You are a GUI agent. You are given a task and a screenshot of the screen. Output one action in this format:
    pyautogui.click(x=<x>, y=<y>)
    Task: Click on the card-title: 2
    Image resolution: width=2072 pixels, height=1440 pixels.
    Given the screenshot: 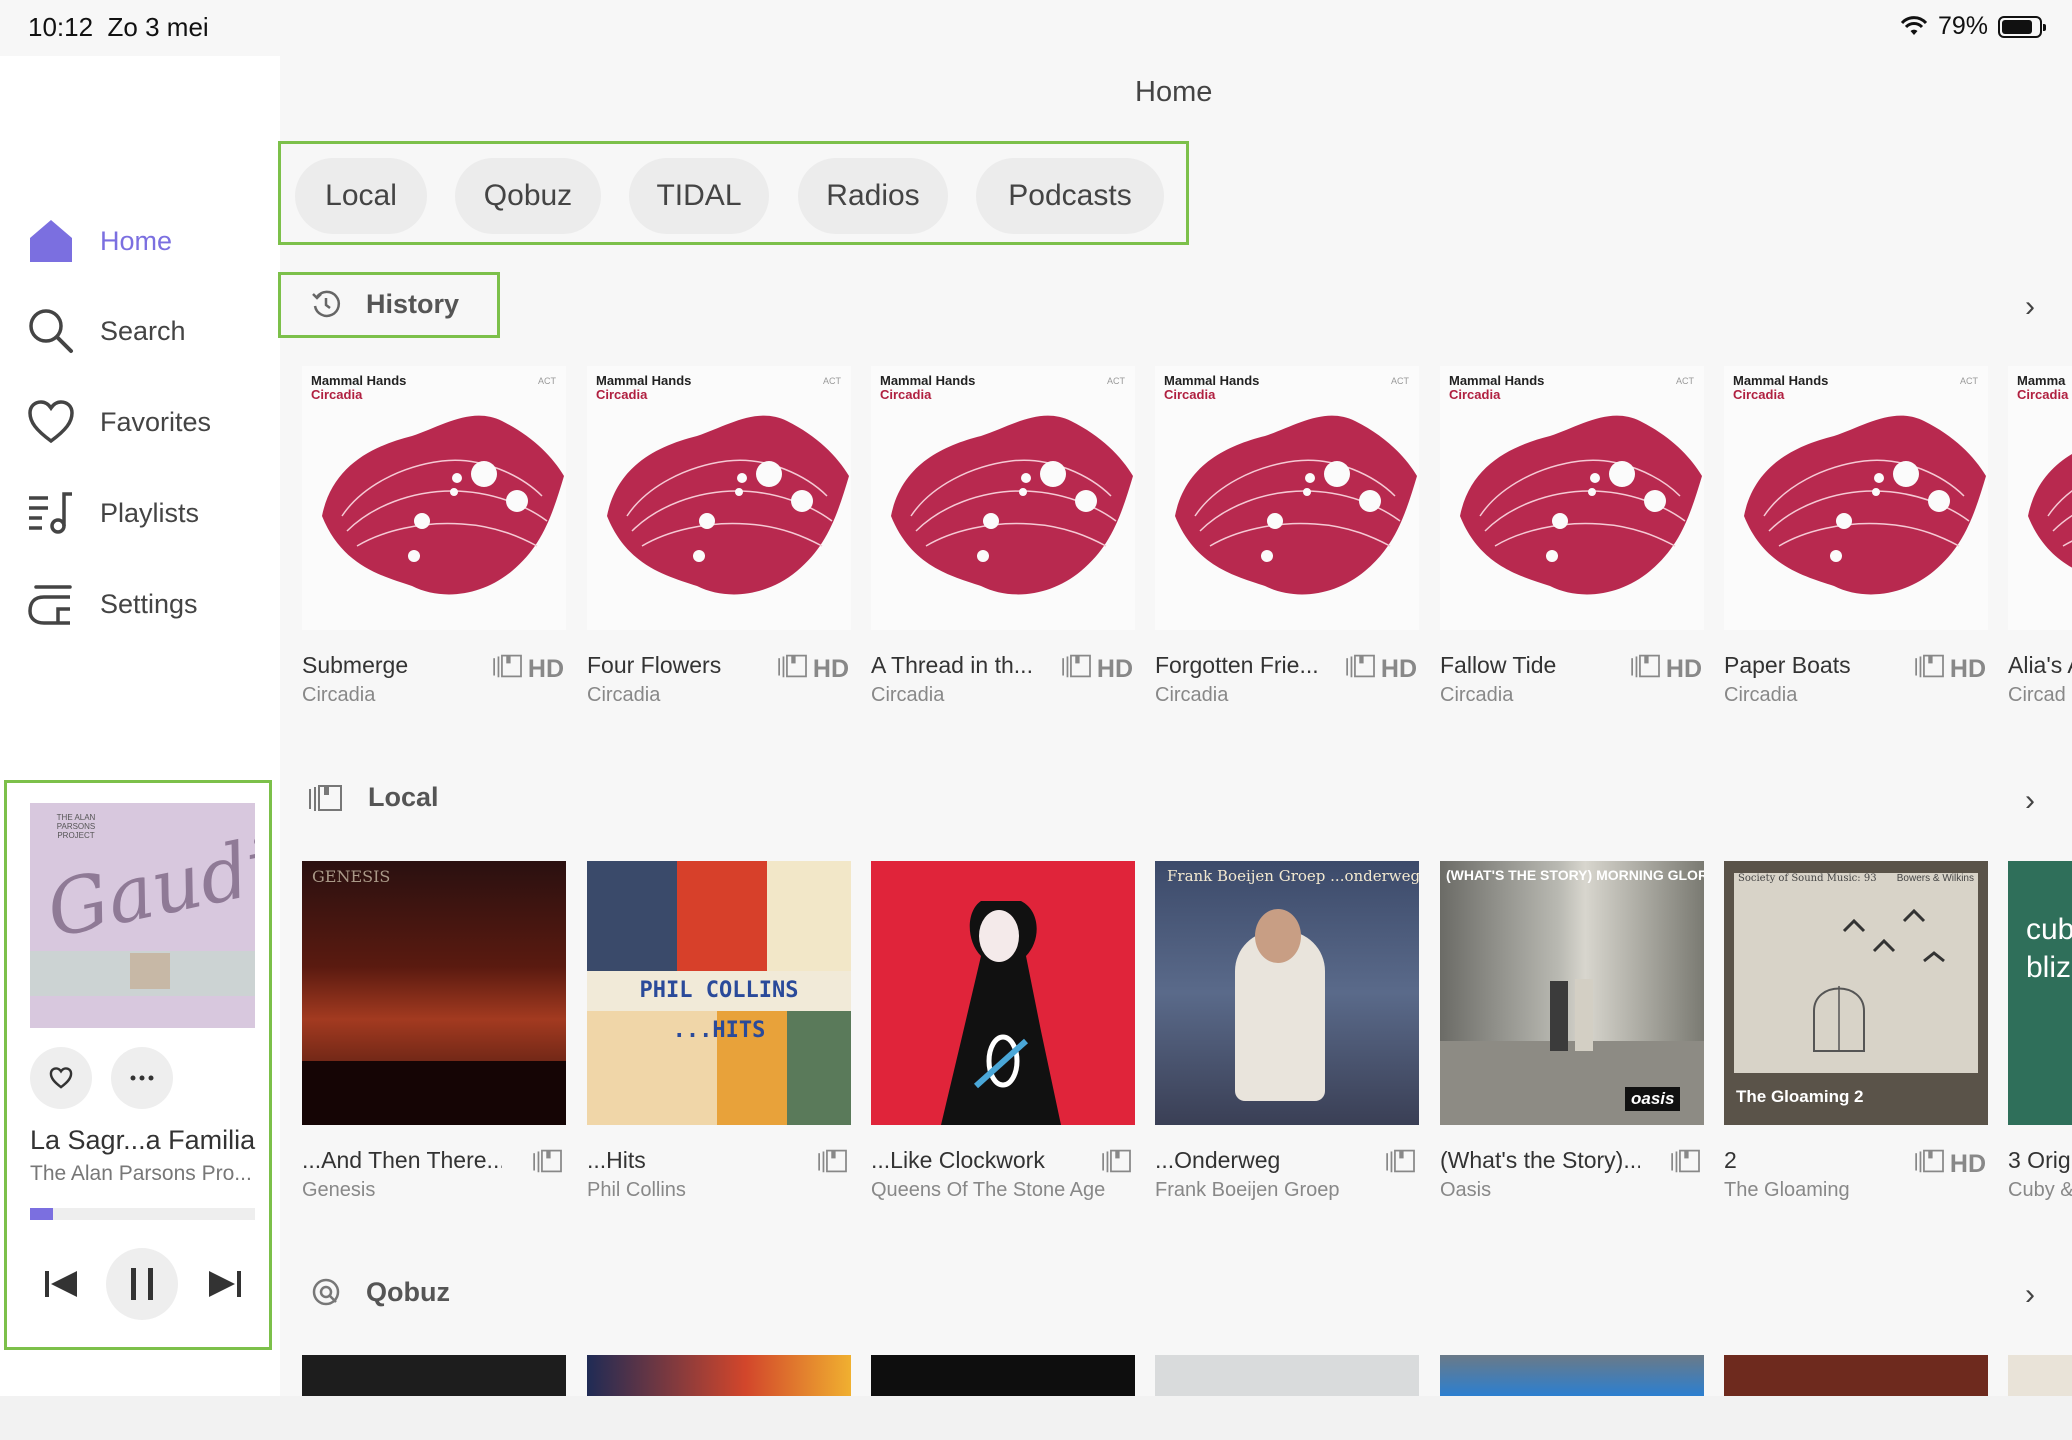 What is the action you would take?
    pyautogui.click(x=1730, y=1160)
    